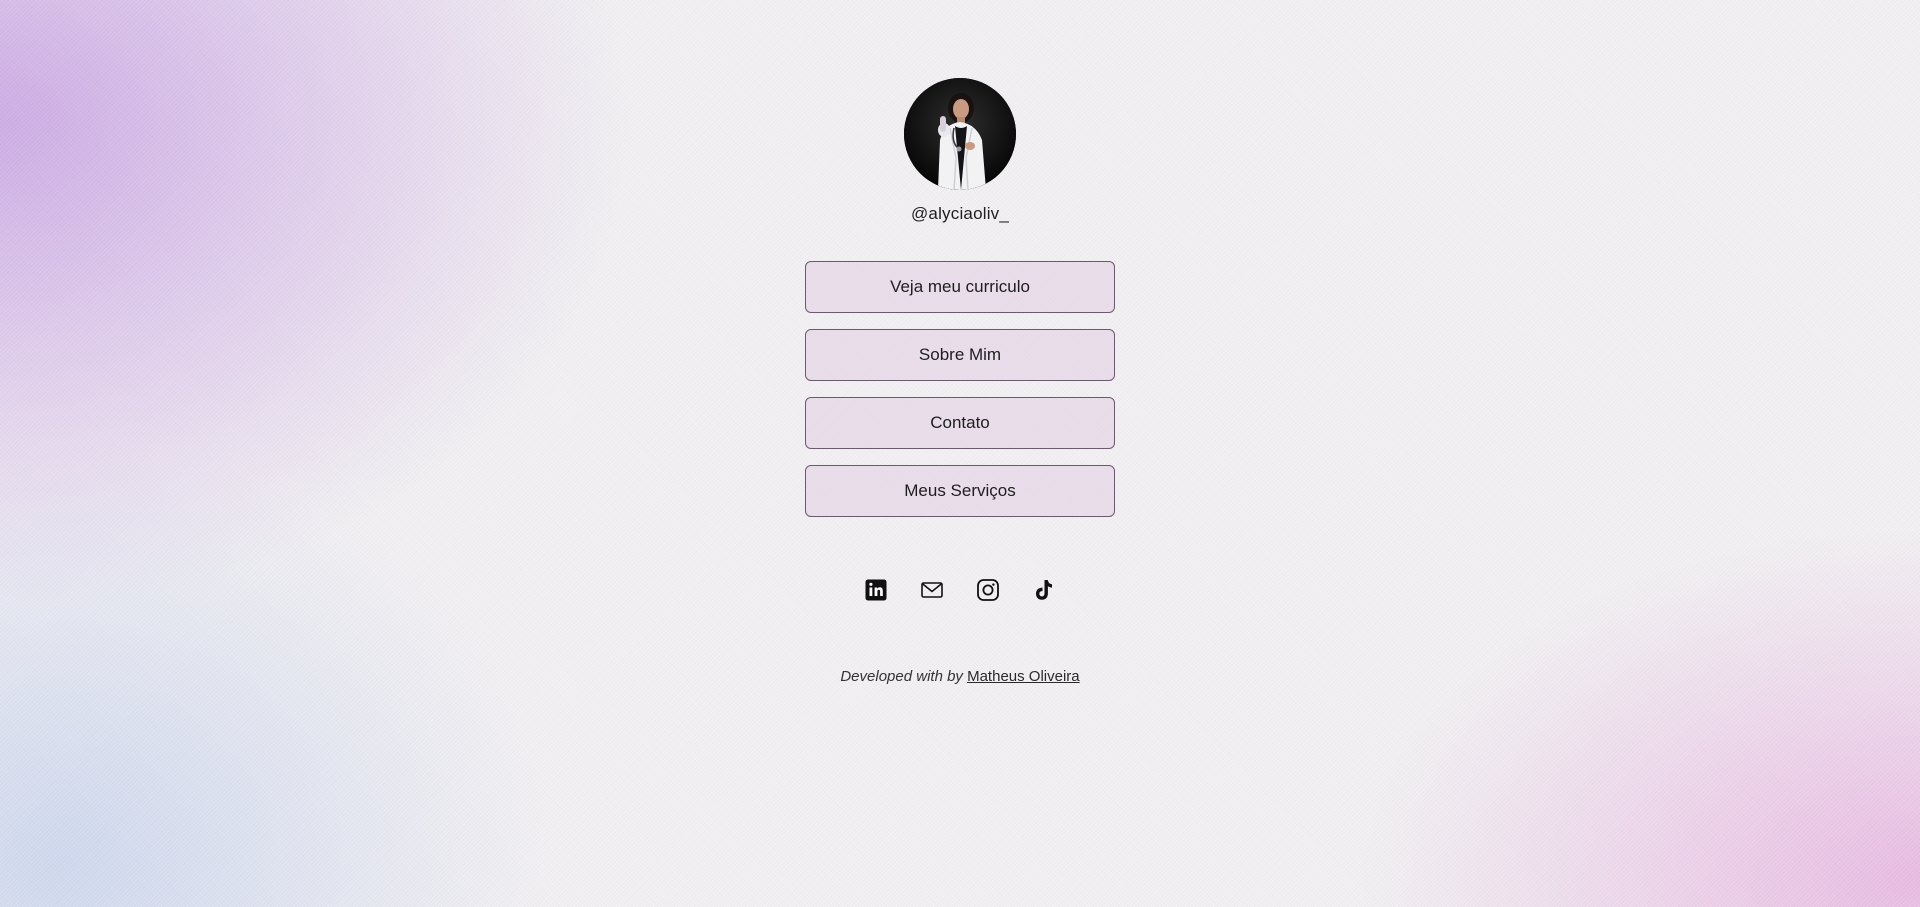 Image resolution: width=1920 pixels, height=907 pixels. What do you see at coordinates (960, 287) in the screenshot?
I see `curriculo-button: Veja meu curriculo` at bounding box center [960, 287].